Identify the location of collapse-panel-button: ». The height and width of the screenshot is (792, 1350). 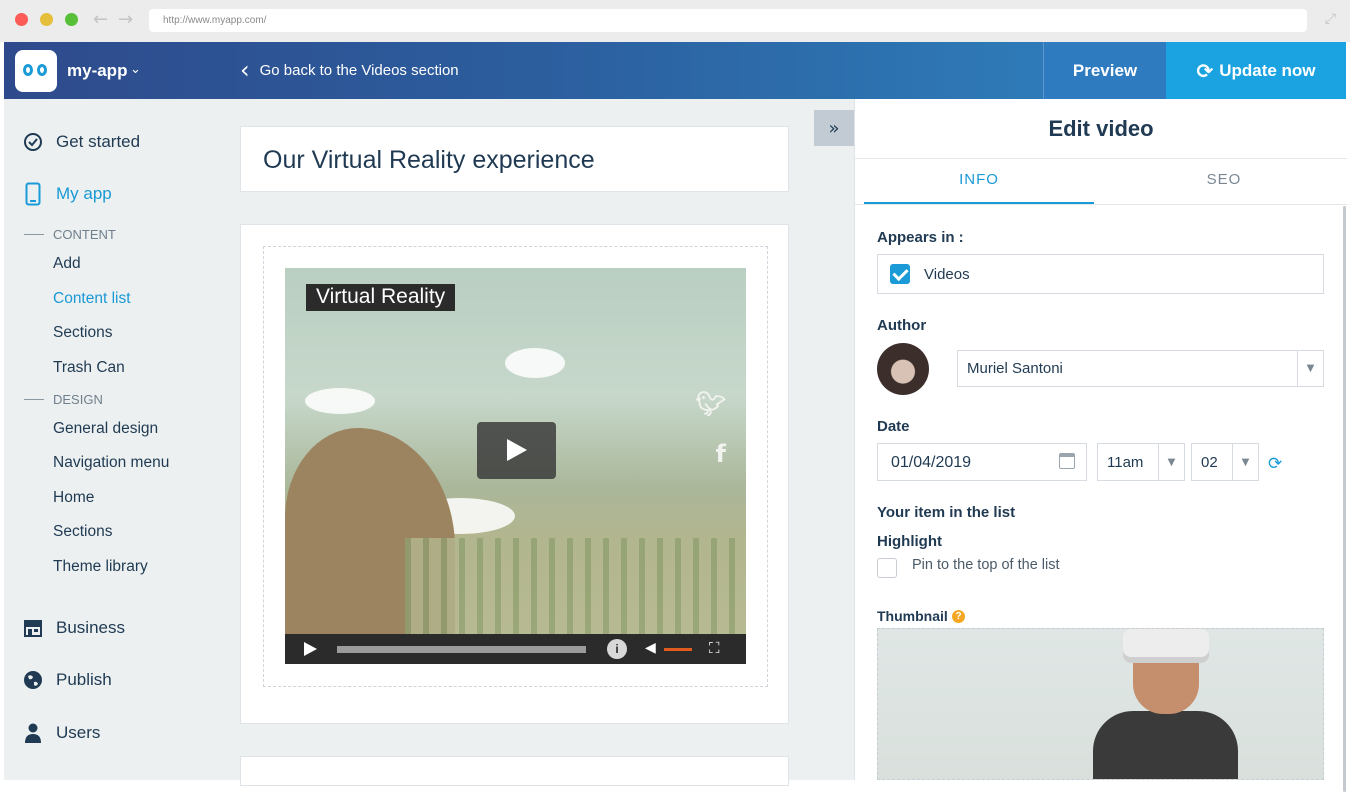
(834, 128).